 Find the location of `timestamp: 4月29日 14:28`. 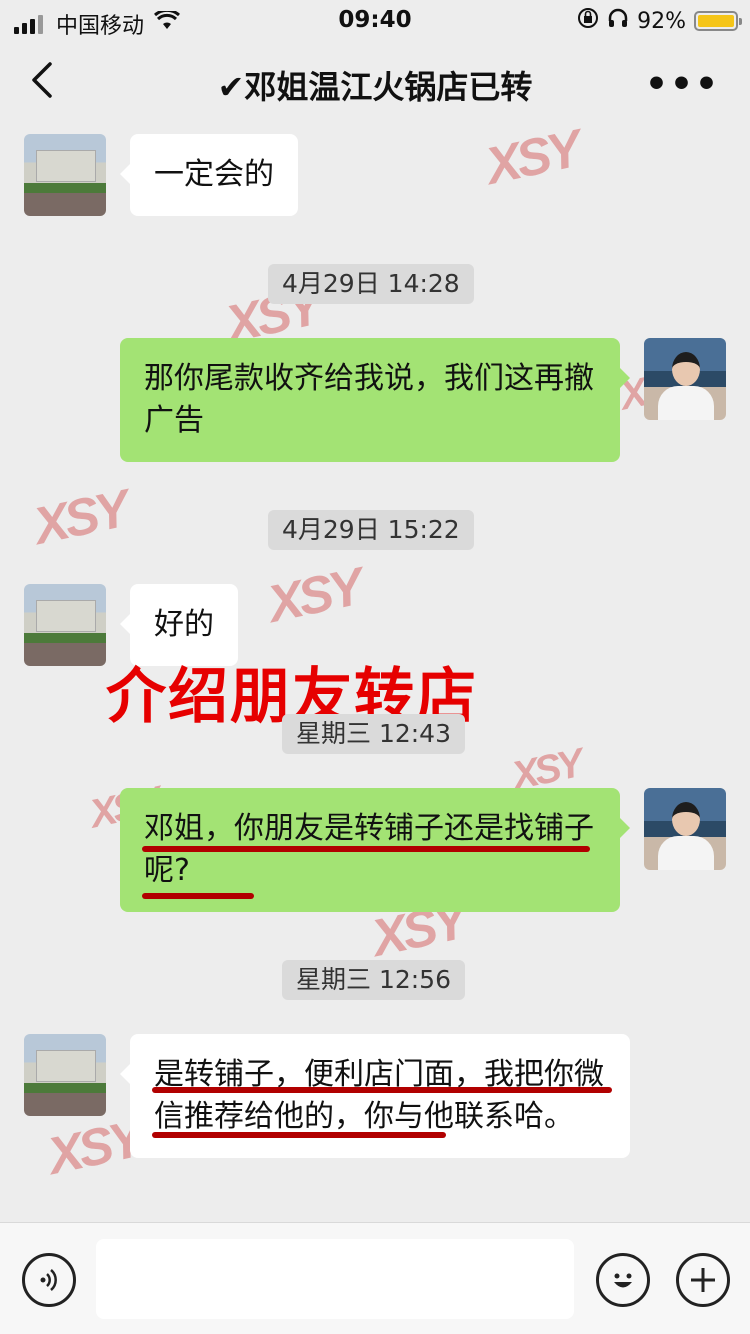

timestamp: 4月29日 14:28 is located at coordinates (371, 284).